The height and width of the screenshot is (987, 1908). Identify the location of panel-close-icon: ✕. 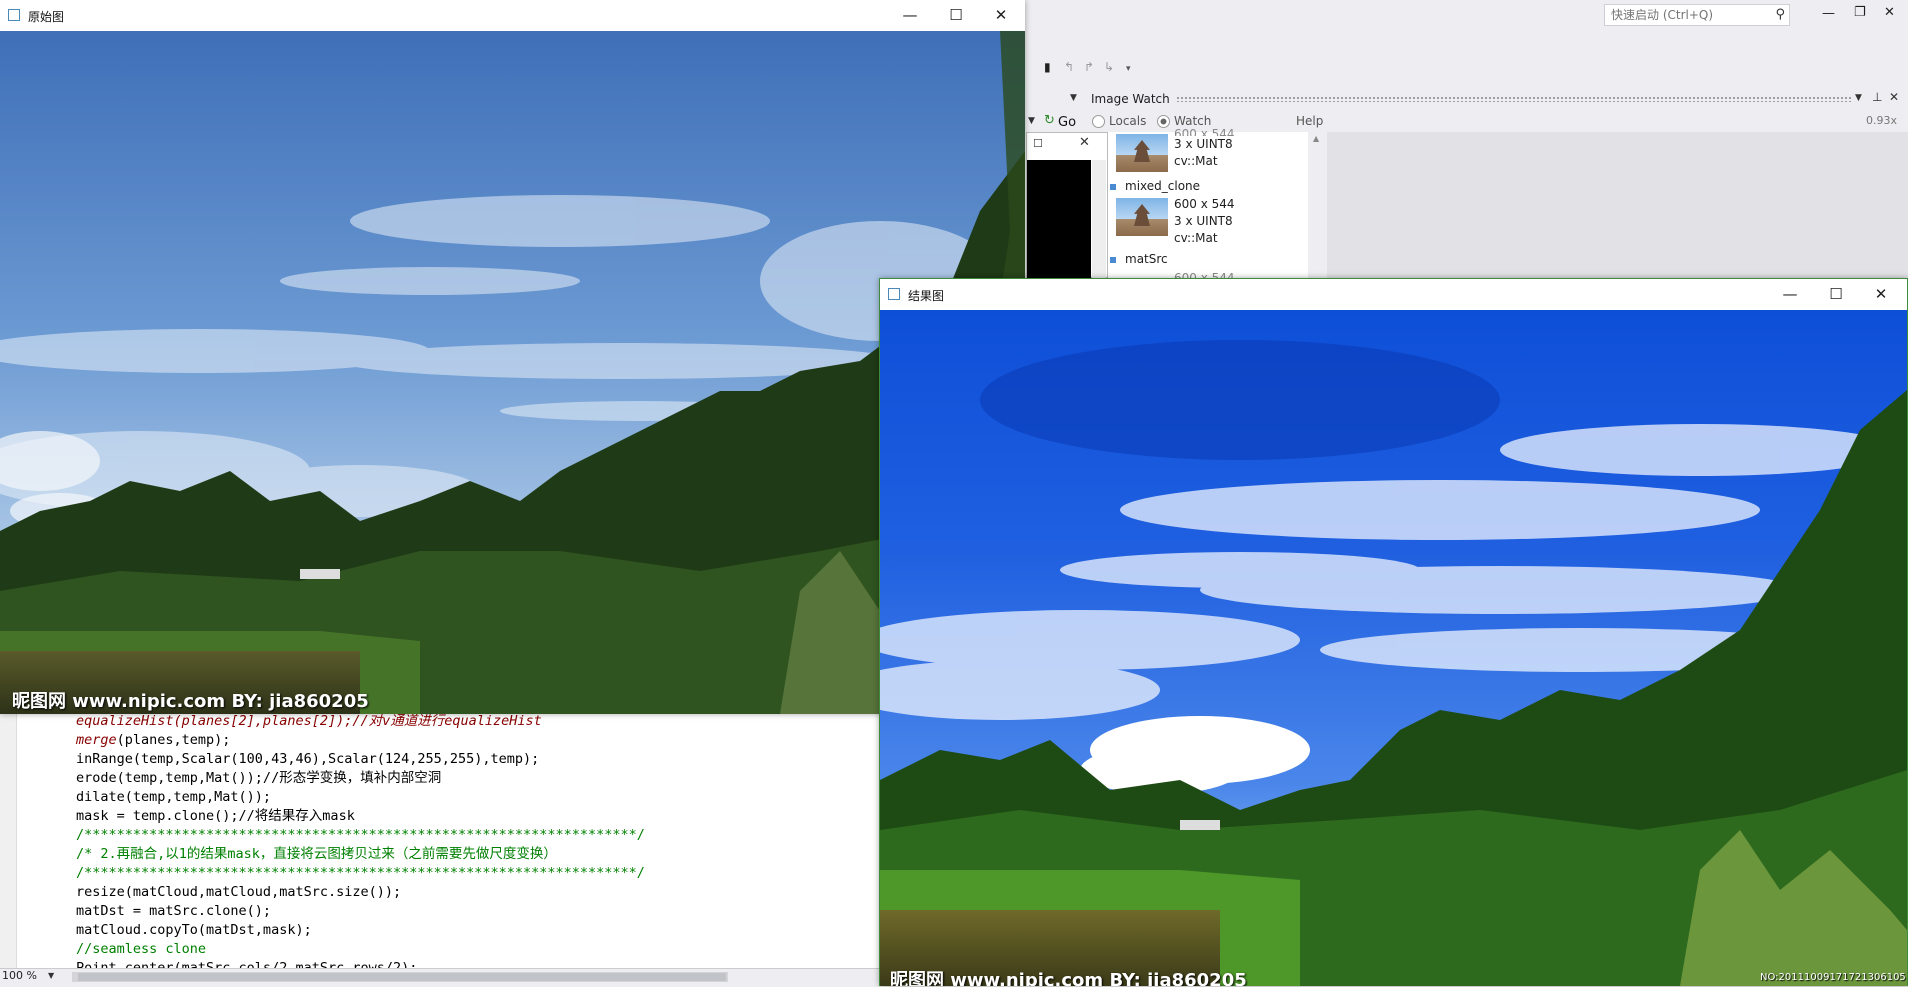
(1894, 97).